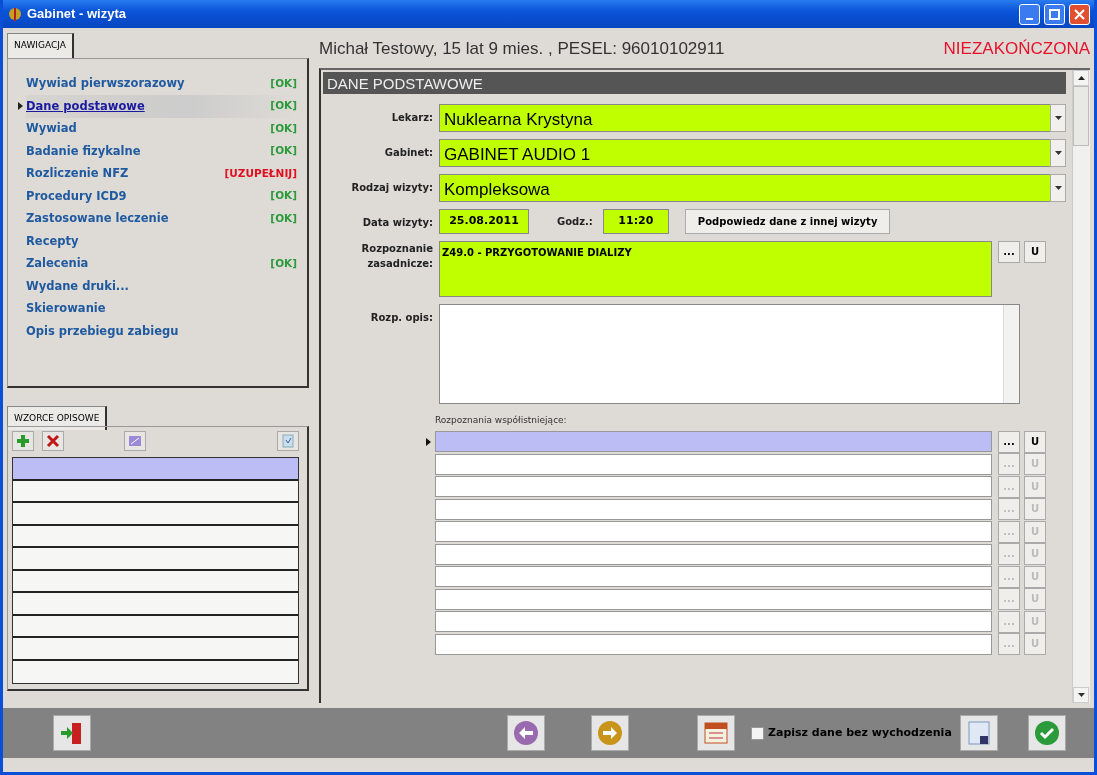 Image resolution: width=1097 pixels, height=775 pixels. What do you see at coordinates (161, 218) in the screenshot?
I see `navigation-item: Zastosowane leczenie [OK]` at bounding box center [161, 218].